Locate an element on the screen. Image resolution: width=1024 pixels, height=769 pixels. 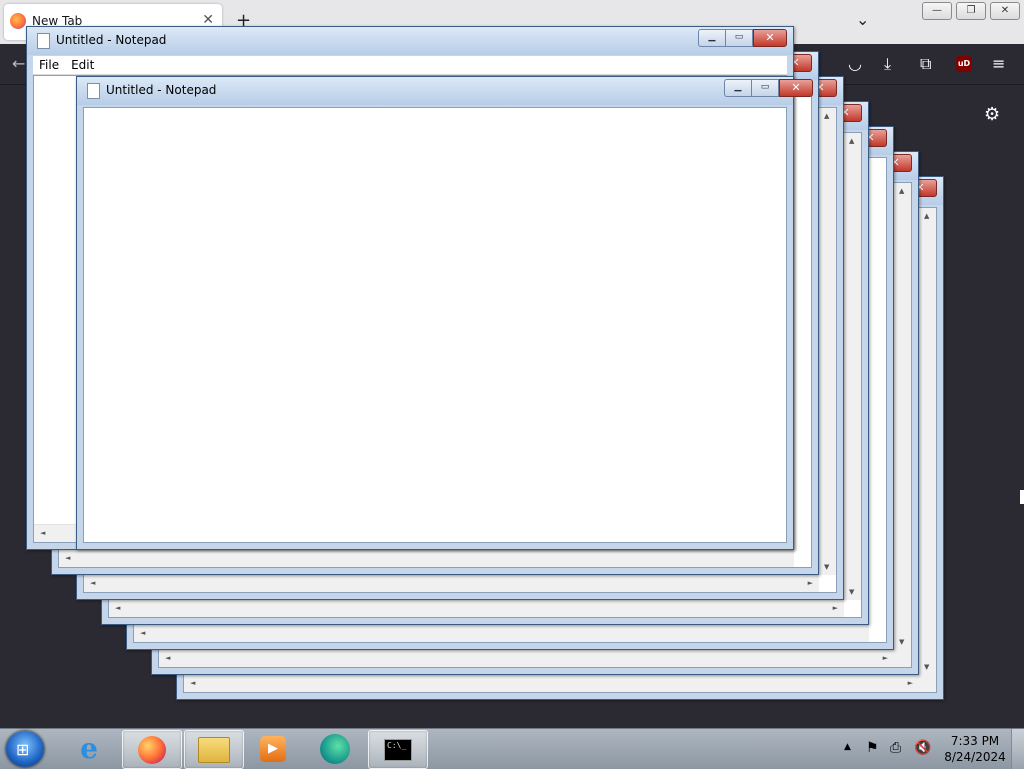
system-clock: 7:33 PM 8/24/2024 is located at coordinates (975, 749).